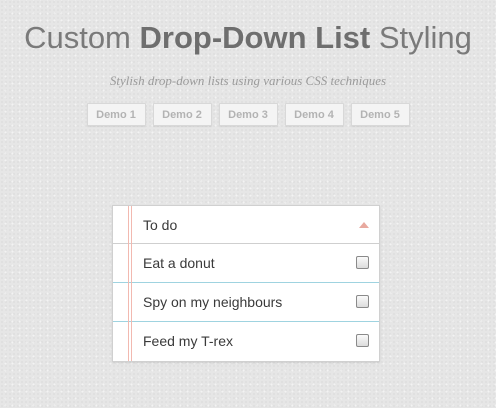 Image resolution: width=496 pixels, height=408 pixels. I want to click on dropdown-toggle: To do, so click(246, 225).